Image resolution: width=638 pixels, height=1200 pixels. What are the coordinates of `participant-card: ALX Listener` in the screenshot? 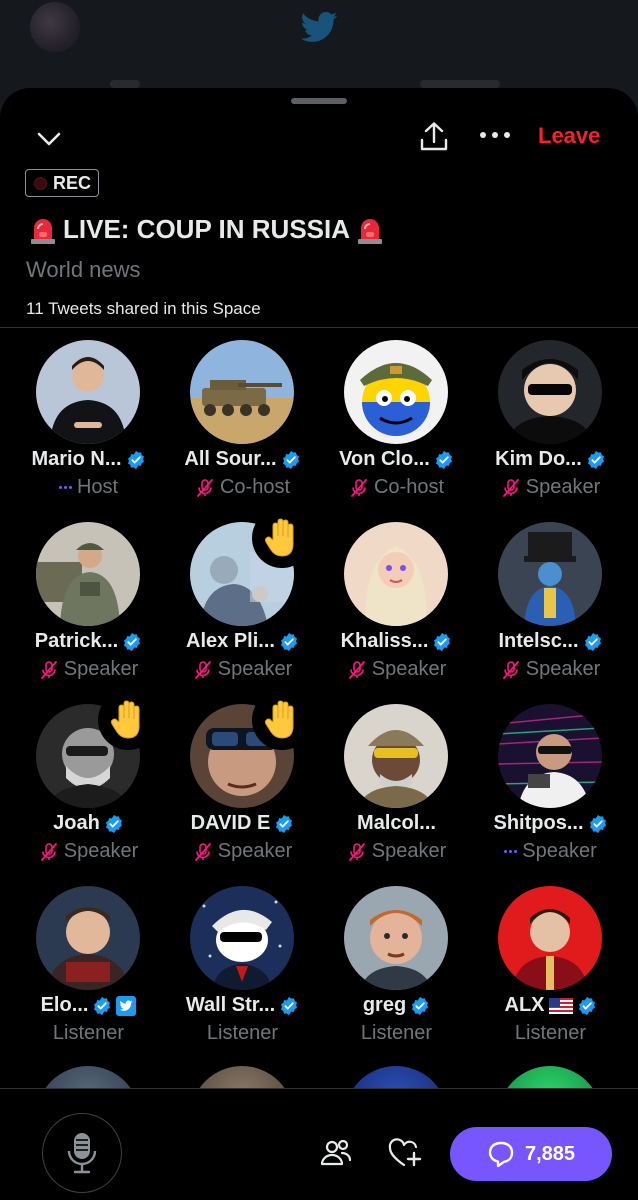 It's located at (550, 976).